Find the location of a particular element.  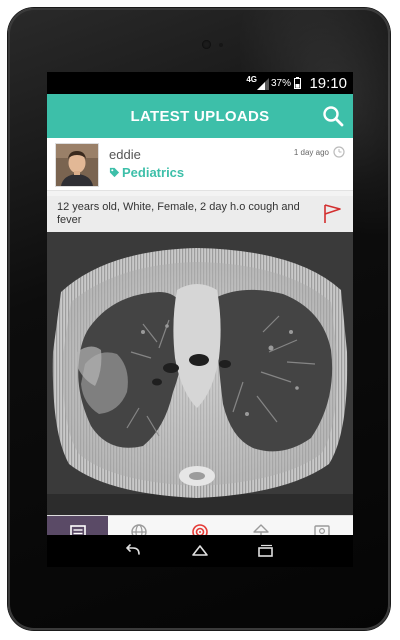

recents-icon is located at coordinates (265, 550).